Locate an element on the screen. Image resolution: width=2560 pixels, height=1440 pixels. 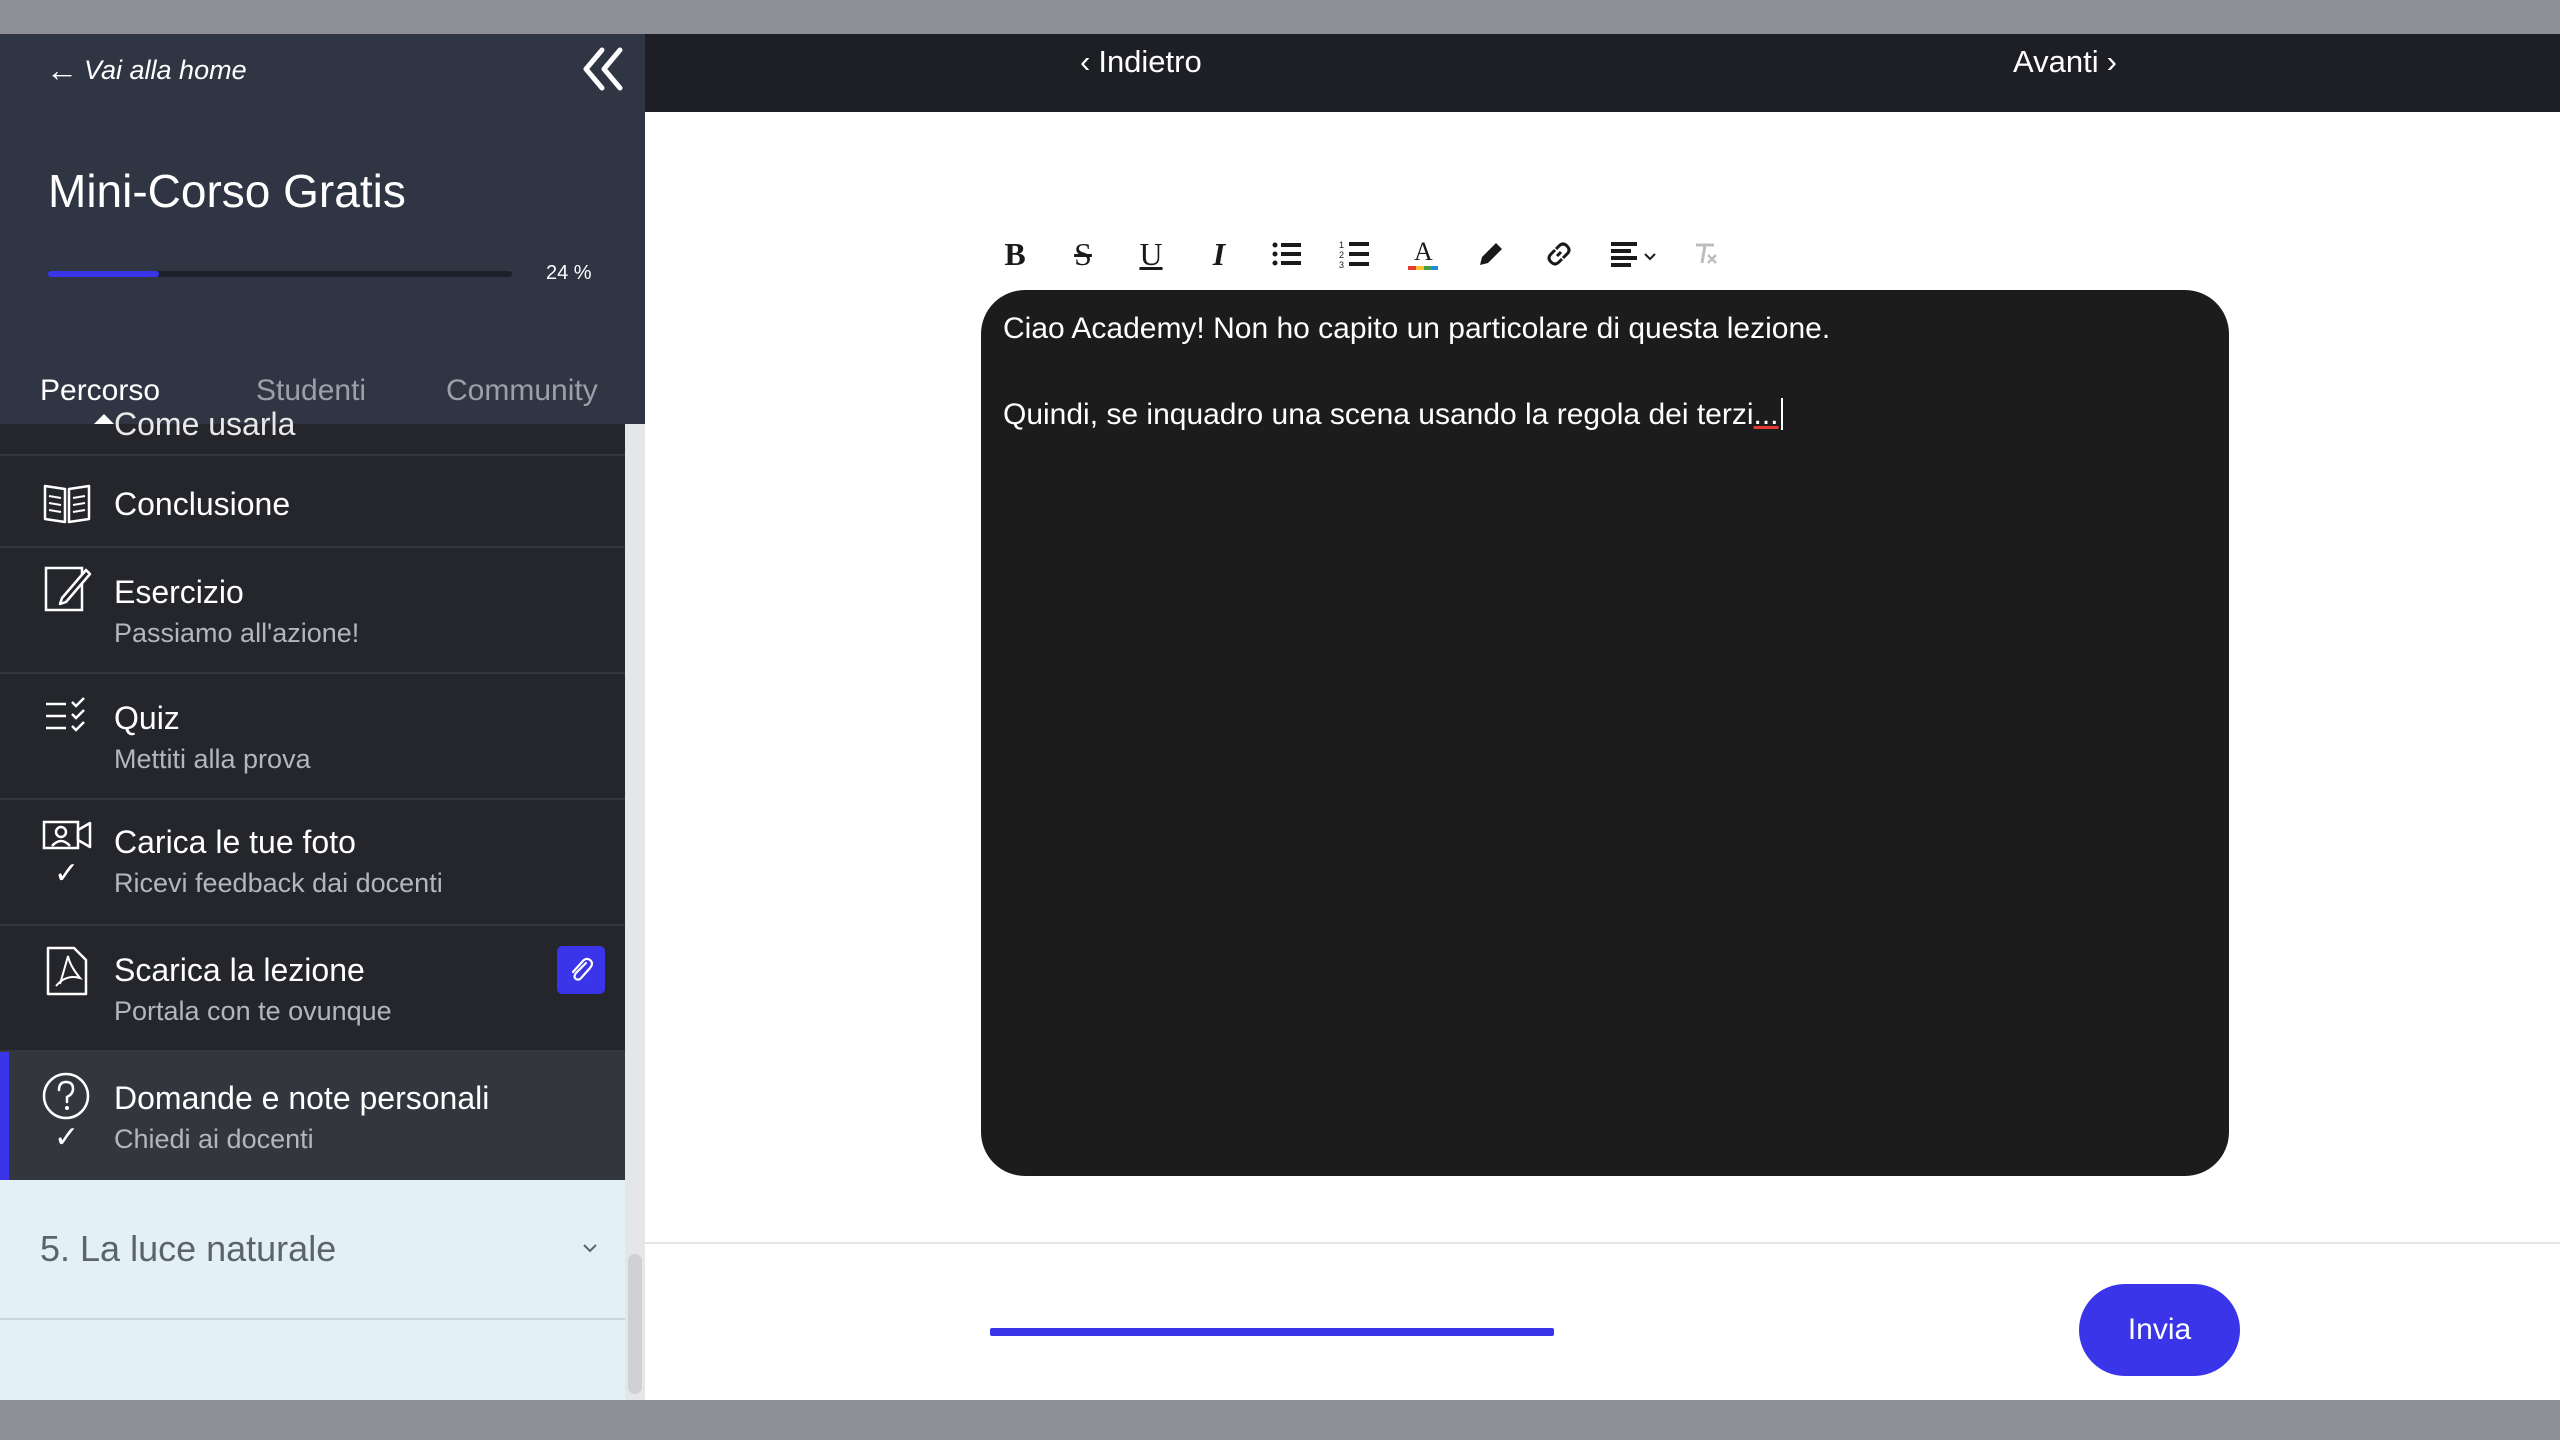
tab-studenti: Studenti is located at coordinates (311, 391).